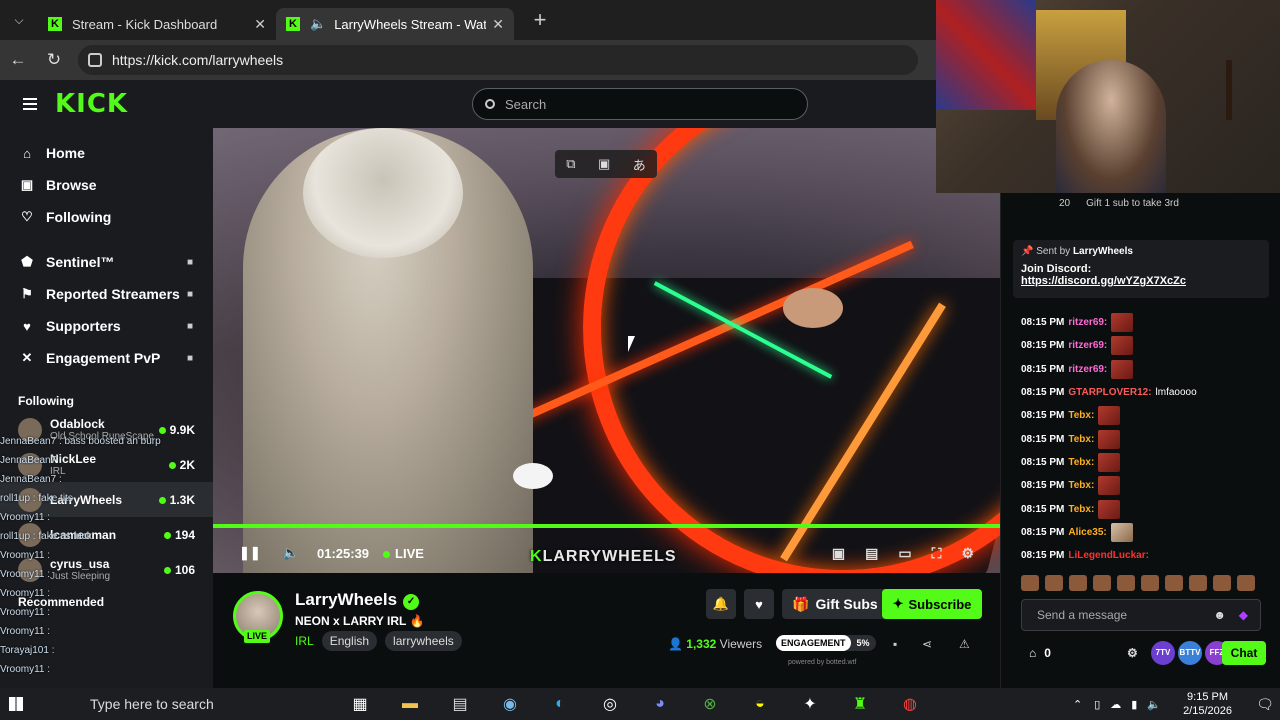  Describe the element at coordinates (610, 704) in the screenshot. I see `obs-icon: ◎` at that location.